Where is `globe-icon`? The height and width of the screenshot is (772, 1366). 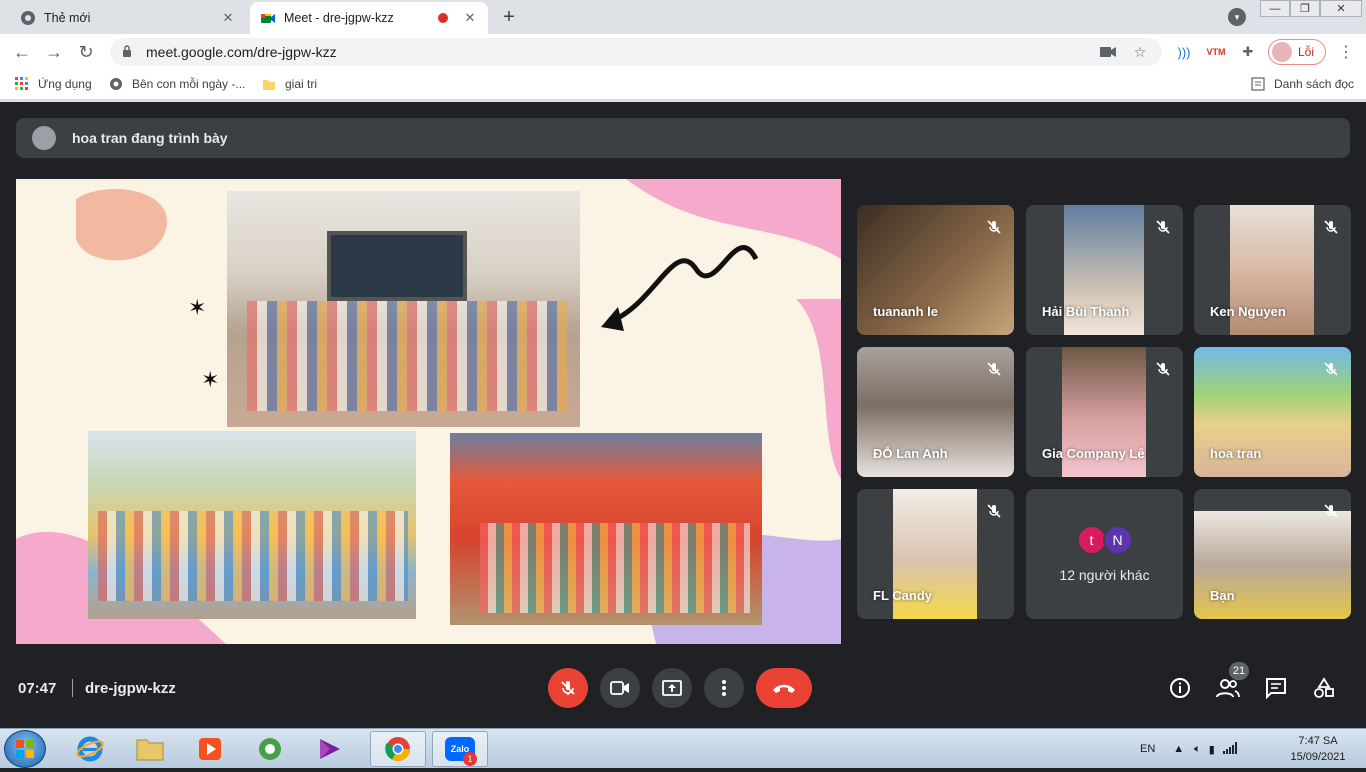 globe-icon is located at coordinates (116, 84).